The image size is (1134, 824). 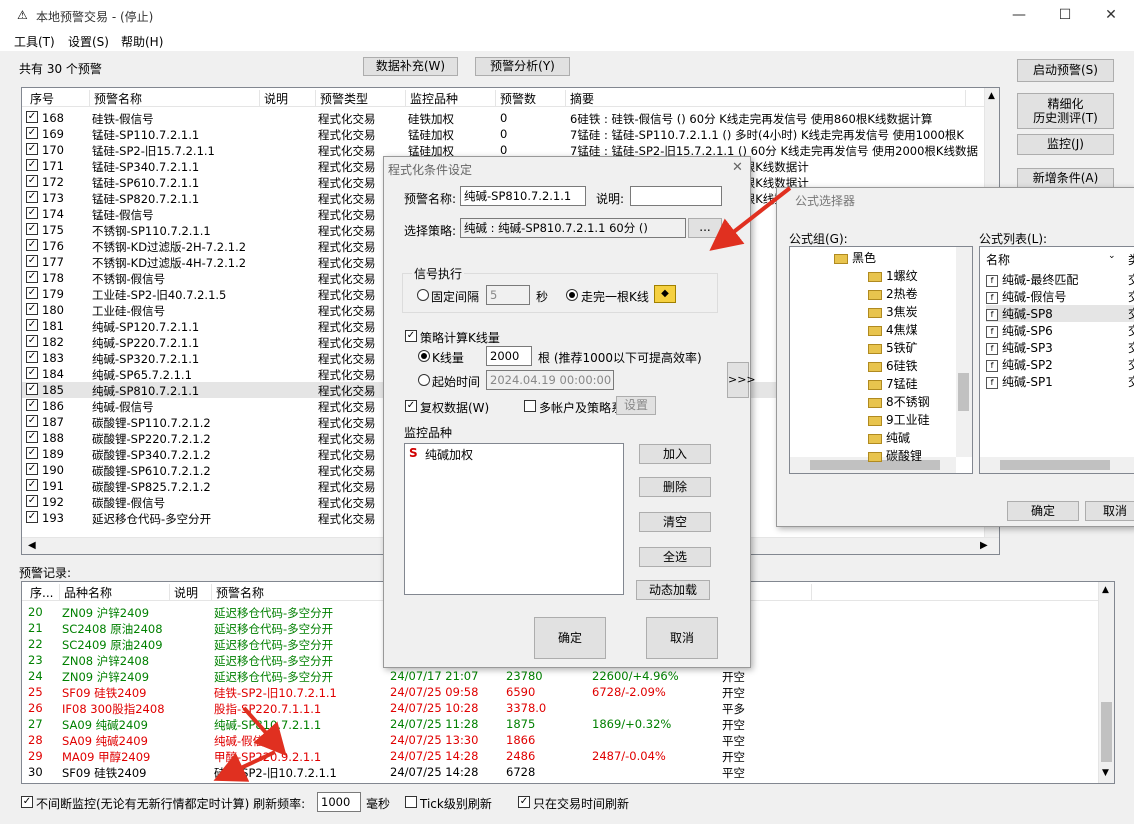 I want to click on monitor-list: S 纯碱加权, so click(x=514, y=519).